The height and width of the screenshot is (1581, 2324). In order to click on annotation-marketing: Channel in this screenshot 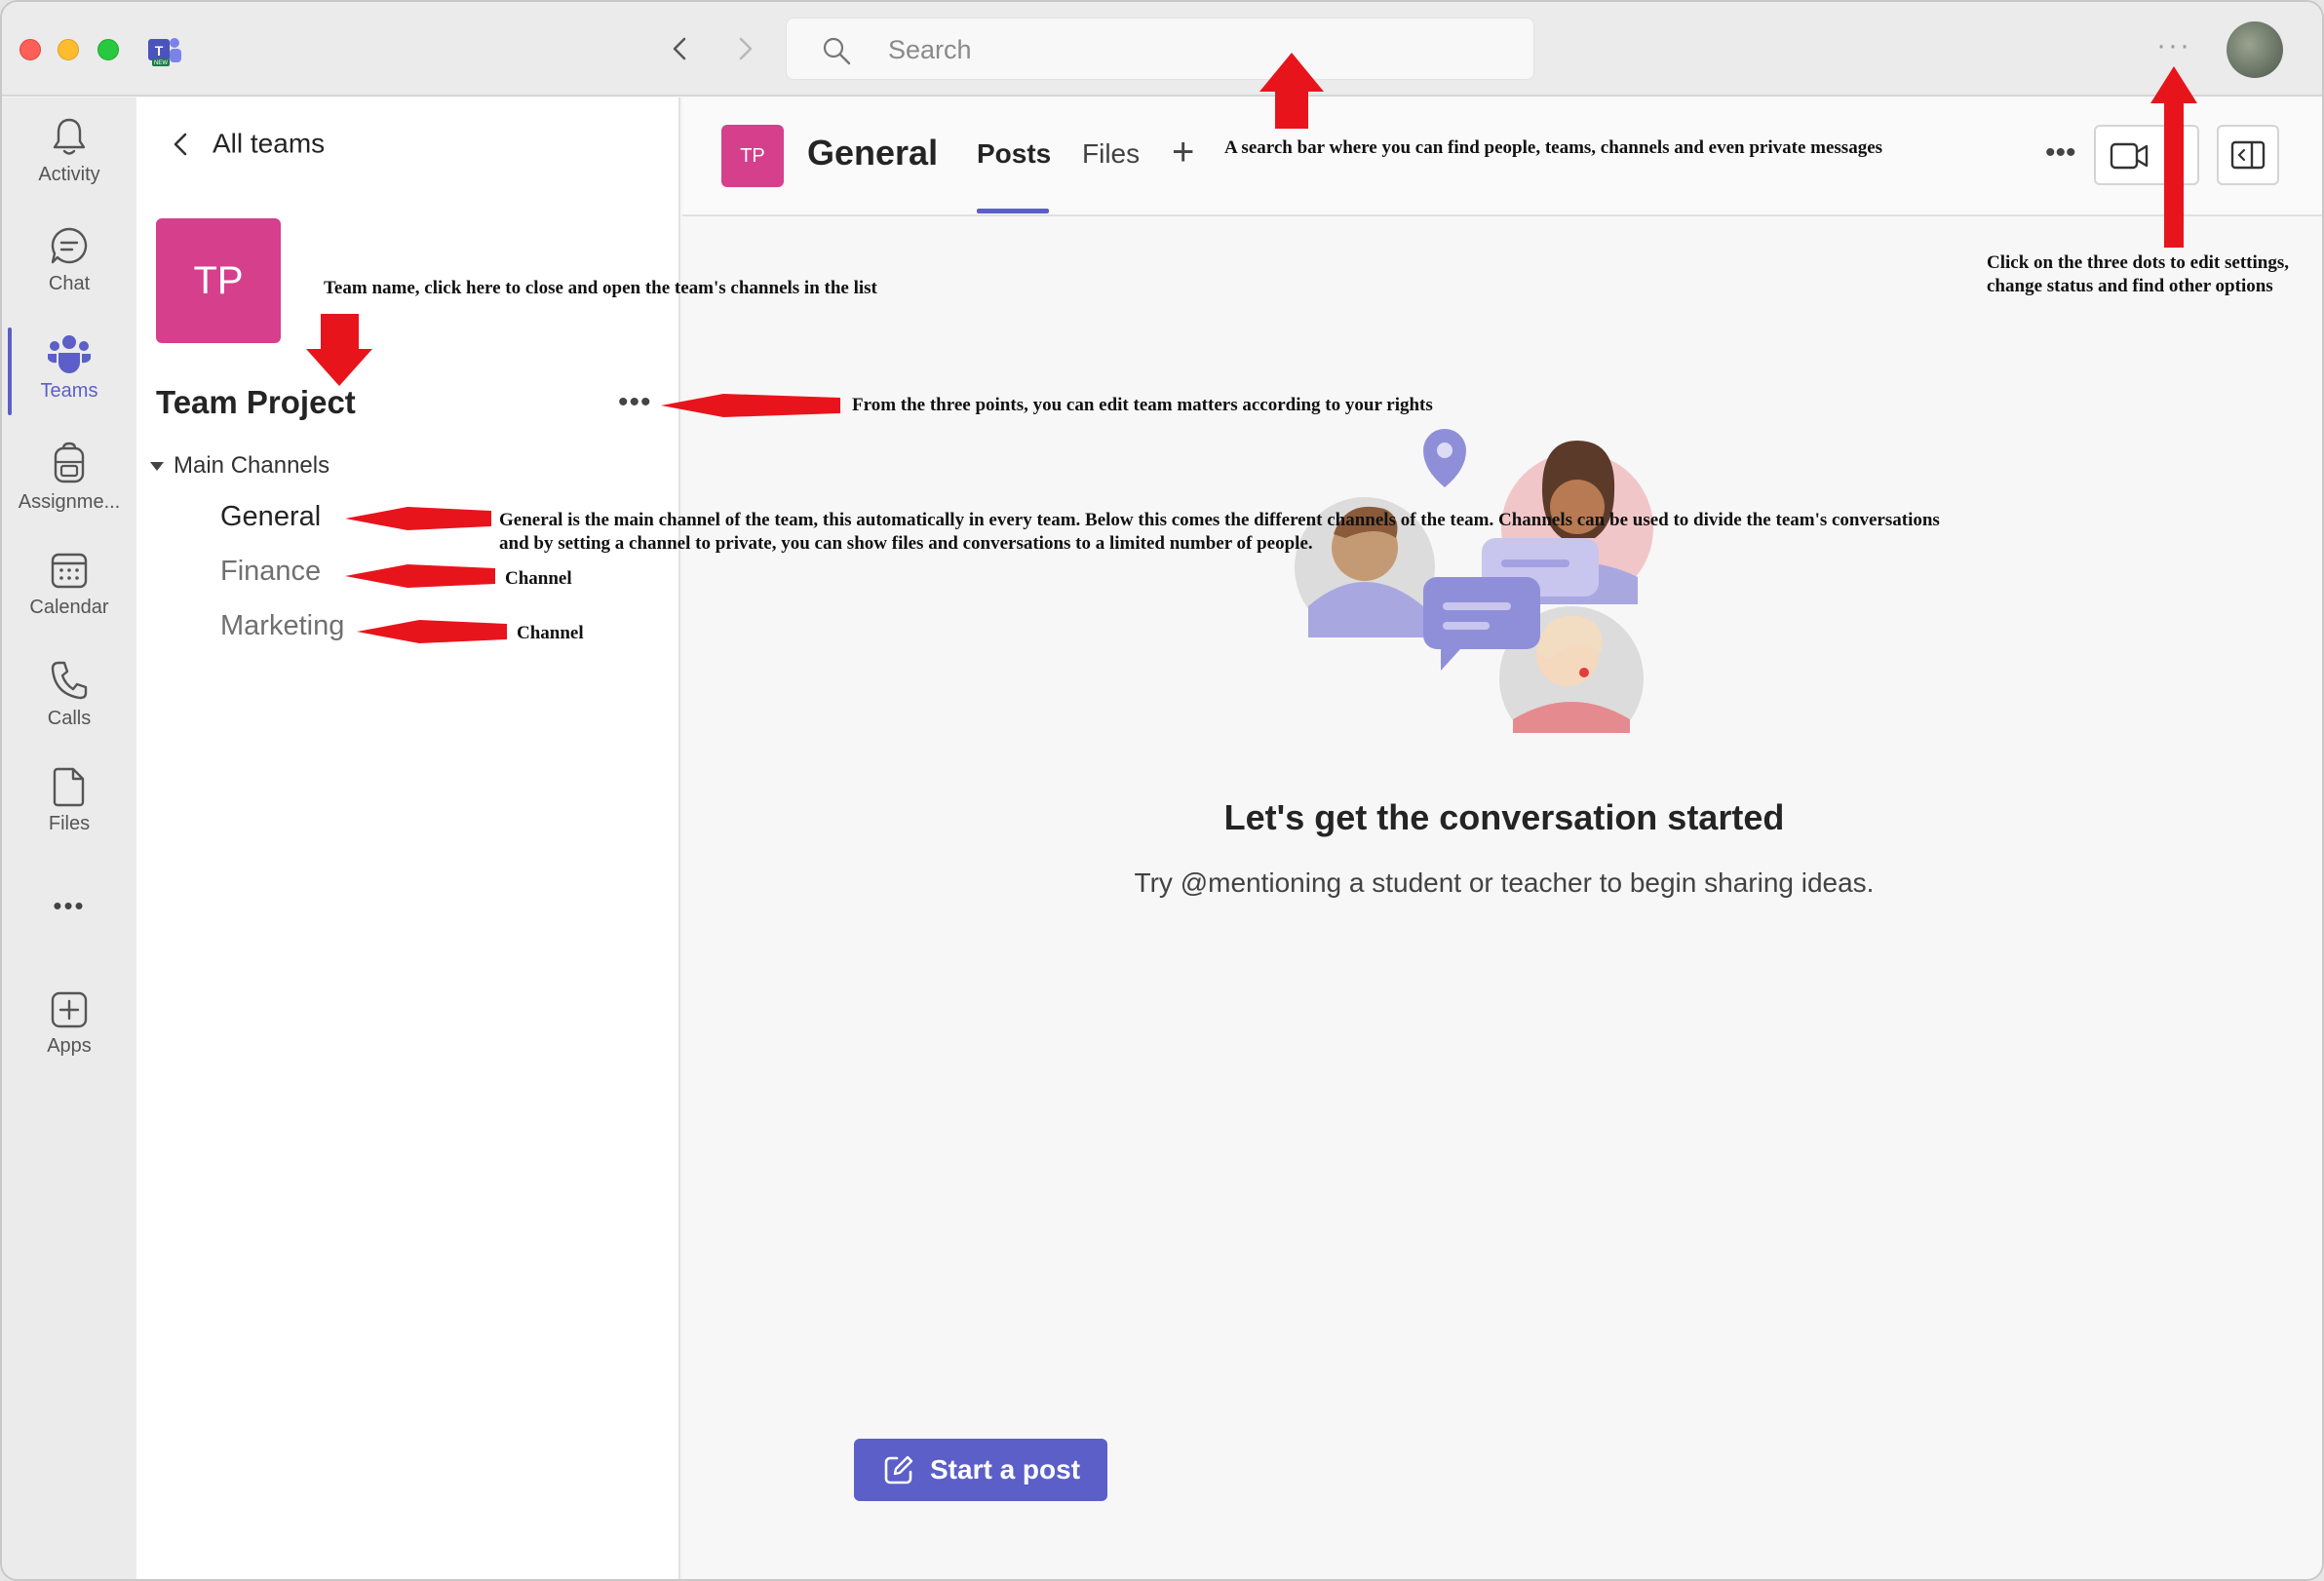, I will do `click(550, 633)`.